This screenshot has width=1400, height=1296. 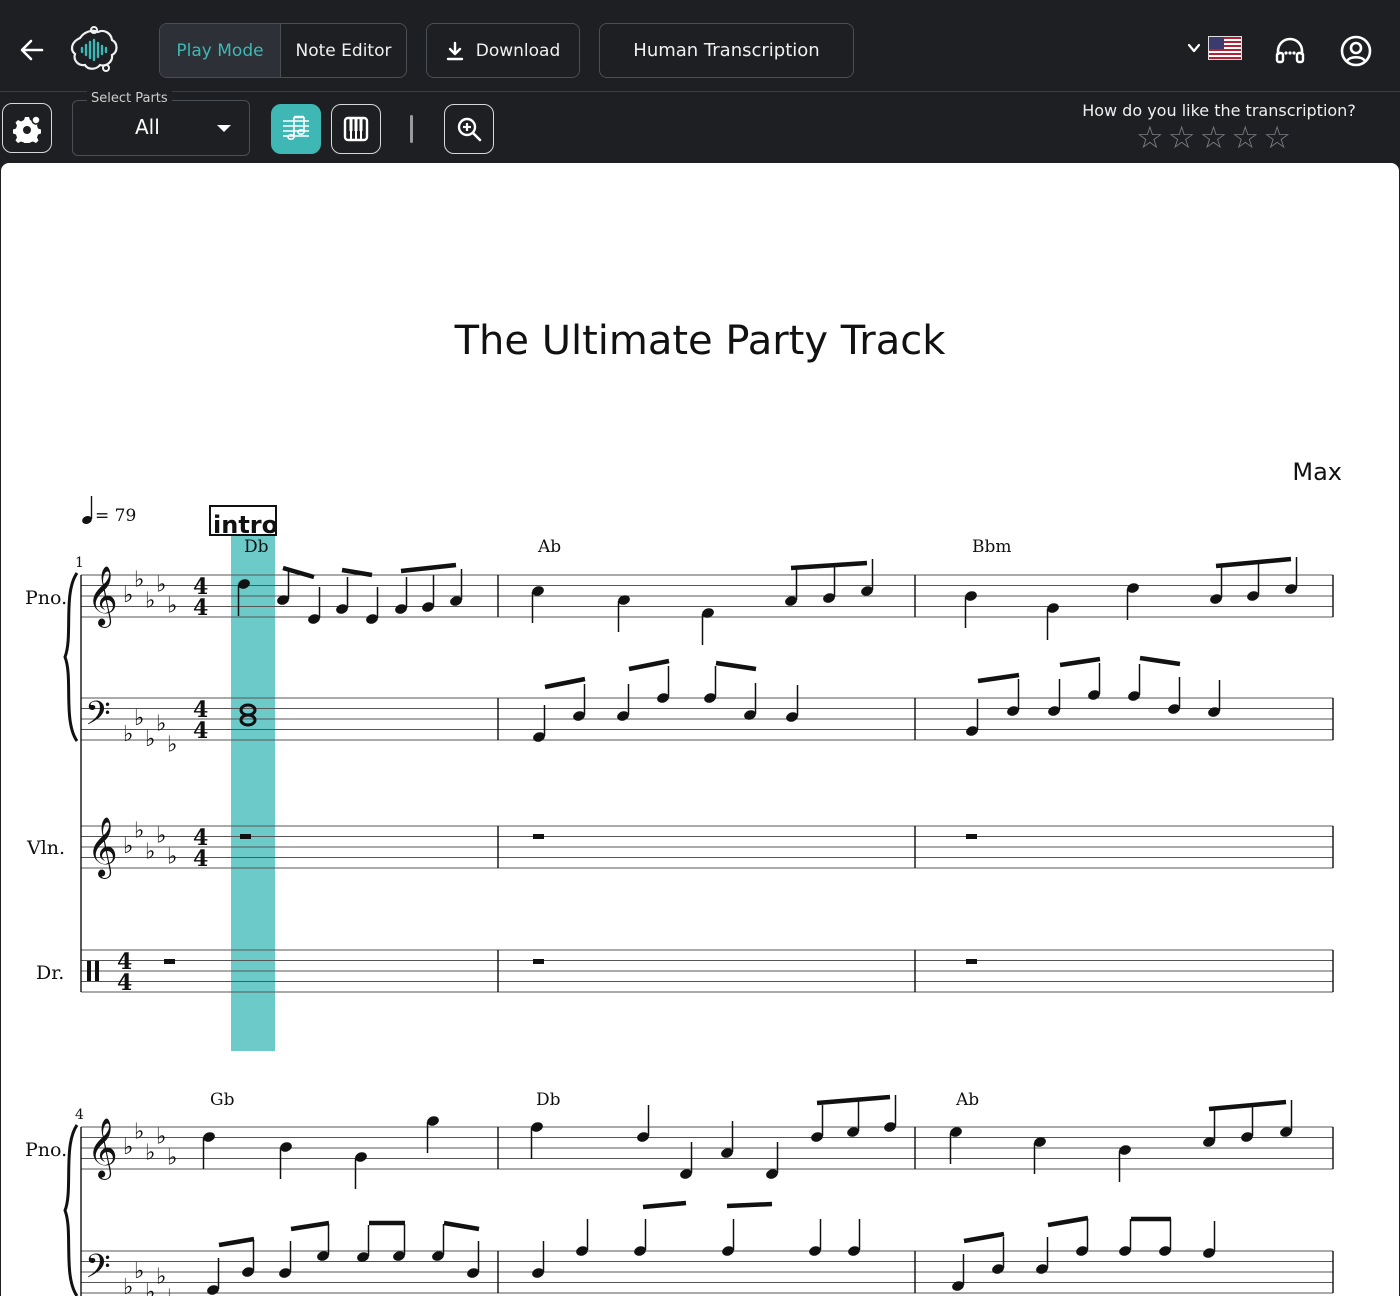 I want to click on part-label-violin: Vln., so click(x=45, y=848).